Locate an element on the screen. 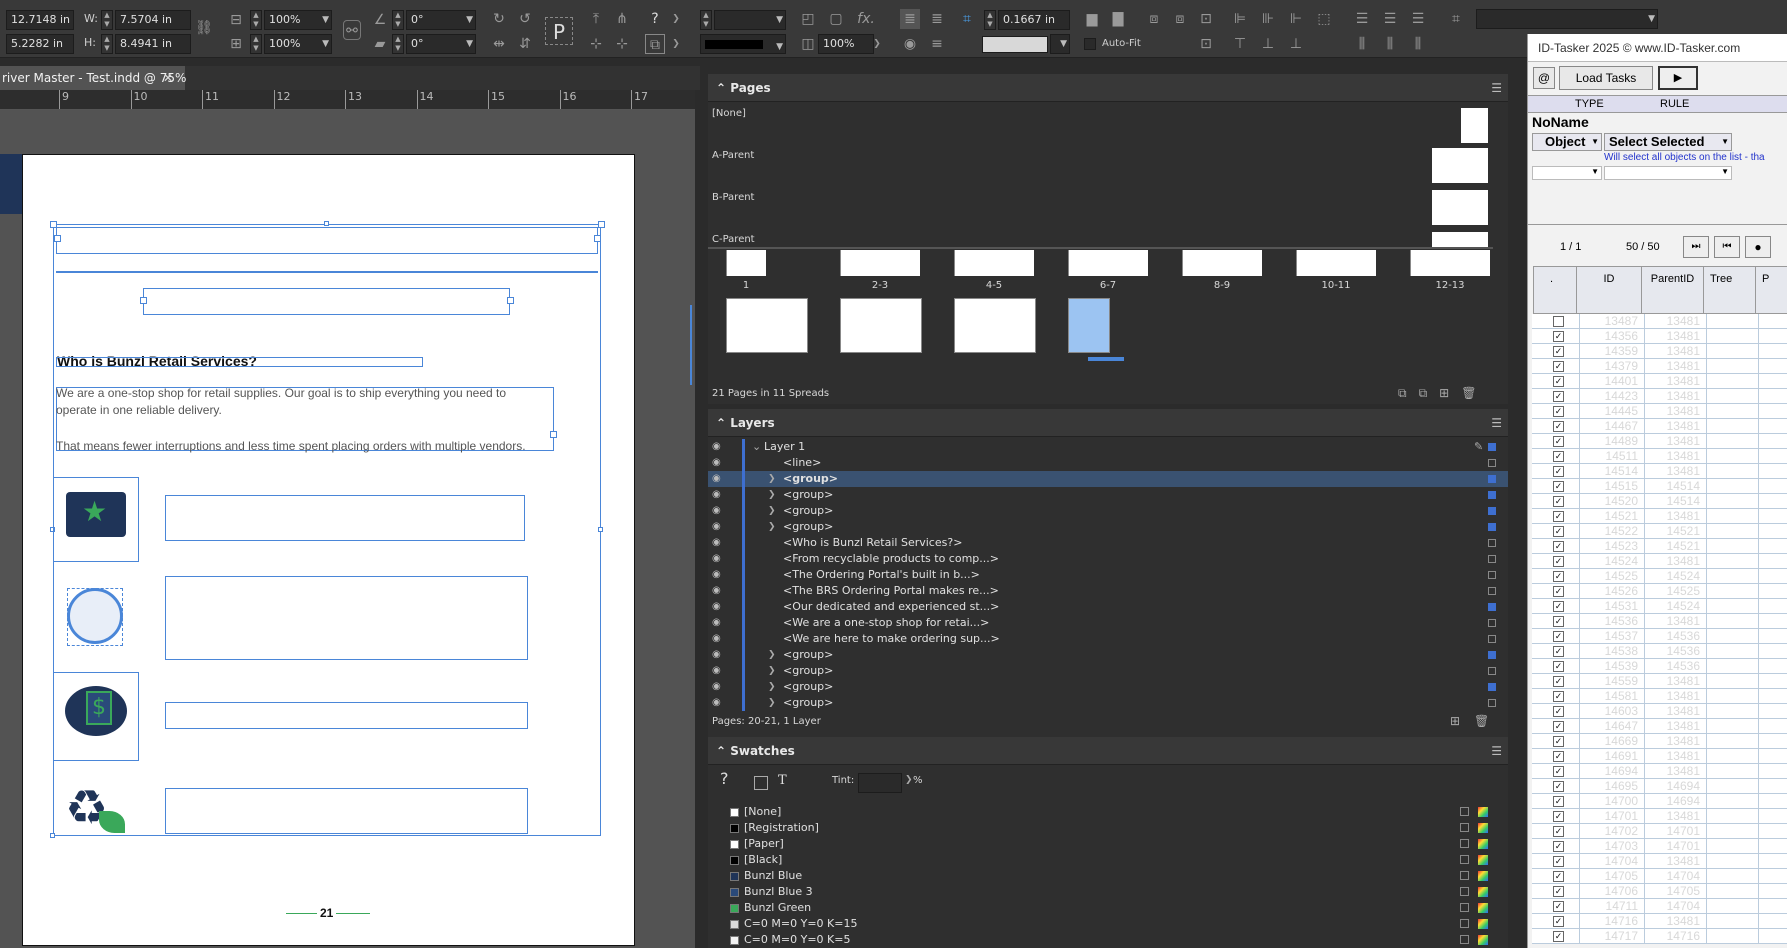  grid-row: ✓ 14531 14524 is located at coordinates (1659, 606).